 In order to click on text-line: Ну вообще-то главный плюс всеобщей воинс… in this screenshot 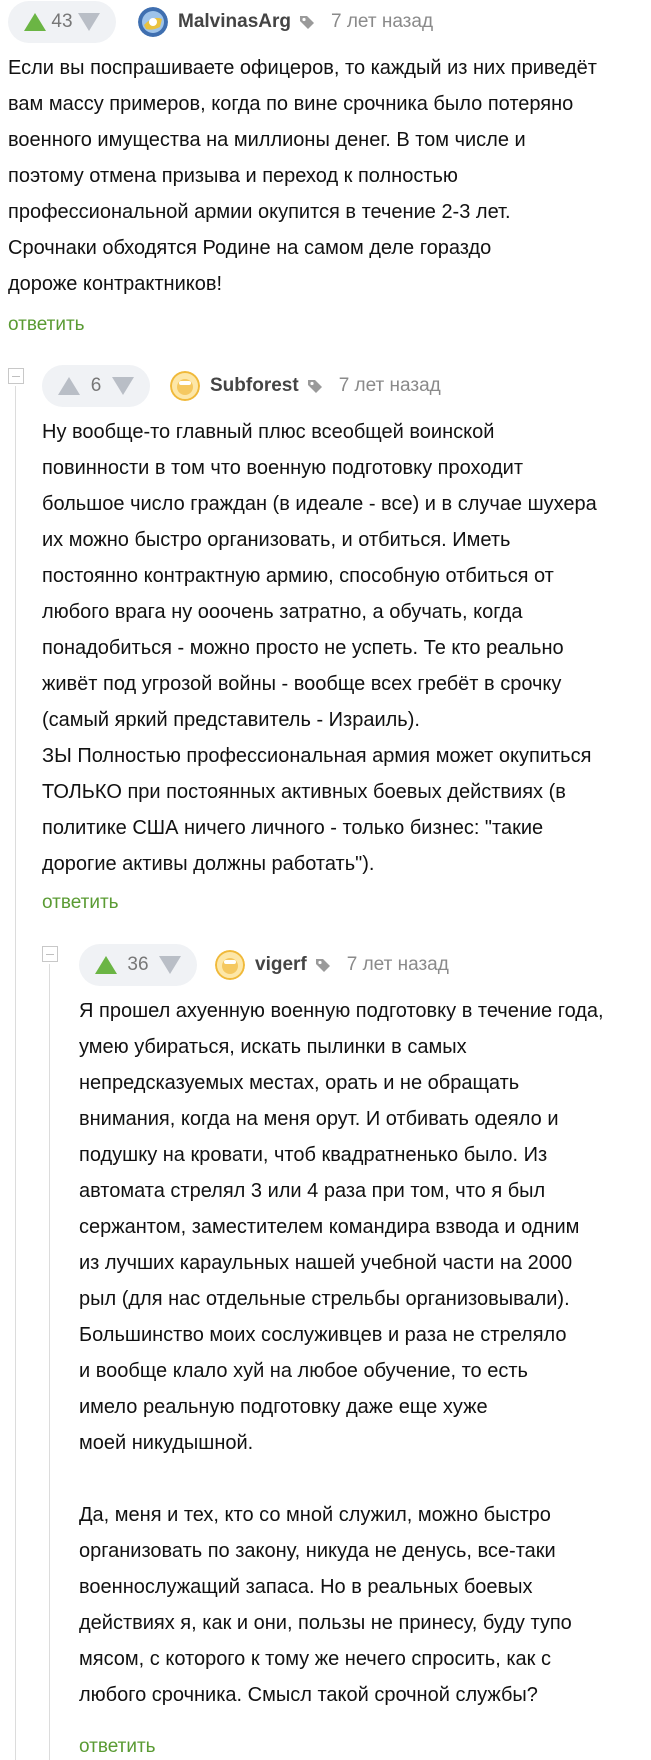, I will do `click(268, 432)`.